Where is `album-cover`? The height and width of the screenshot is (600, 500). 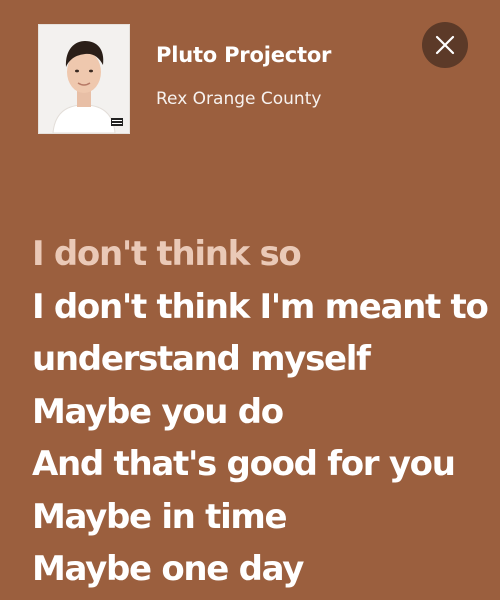
album-cover is located at coordinates (84, 79).